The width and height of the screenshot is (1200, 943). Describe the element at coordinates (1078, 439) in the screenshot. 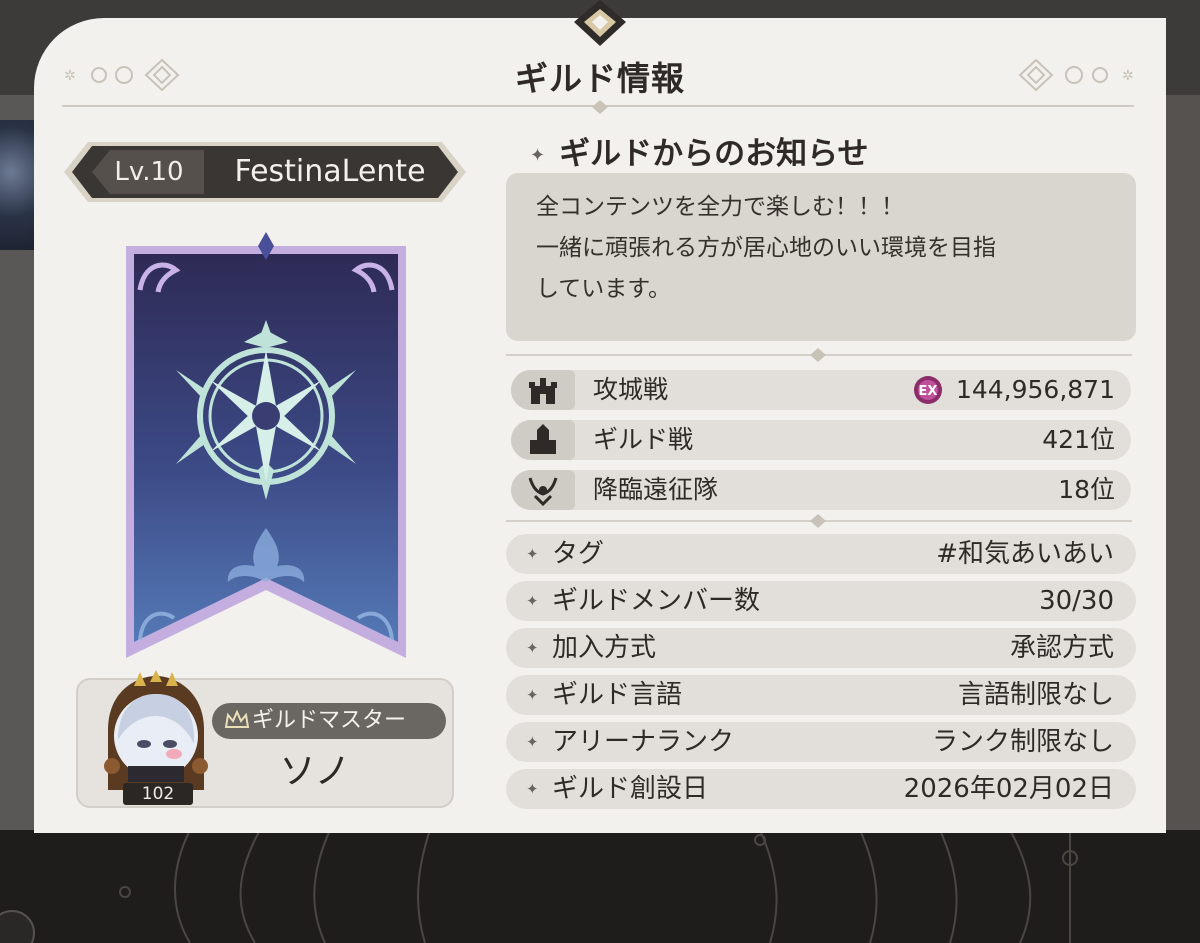

I see `stat-value: 421位` at that location.